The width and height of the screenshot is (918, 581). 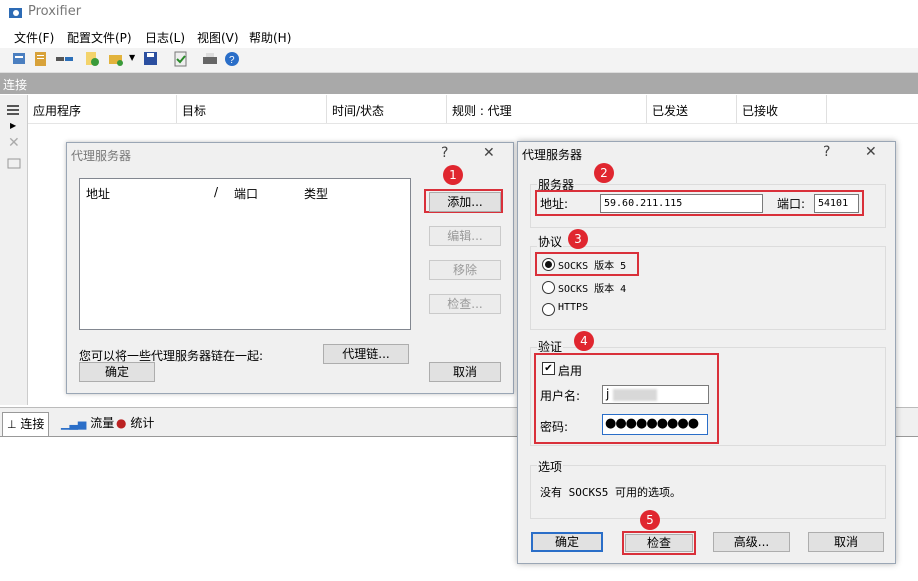 What do you see at coordinates (791, 204) in the screenshot?
I see `port-label: 端口:` at bounding box center [791, 204].